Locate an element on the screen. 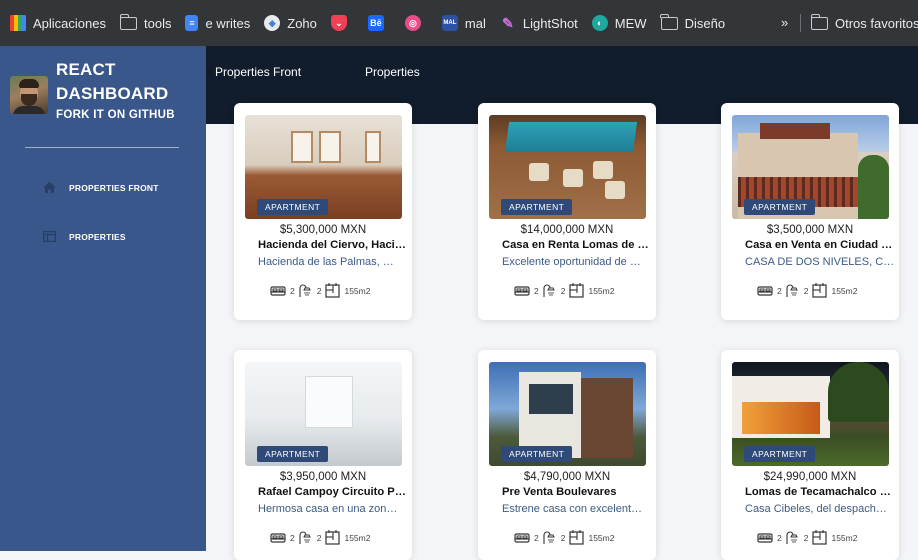  tab-properties: Properties is located at coordinates (392, 72).